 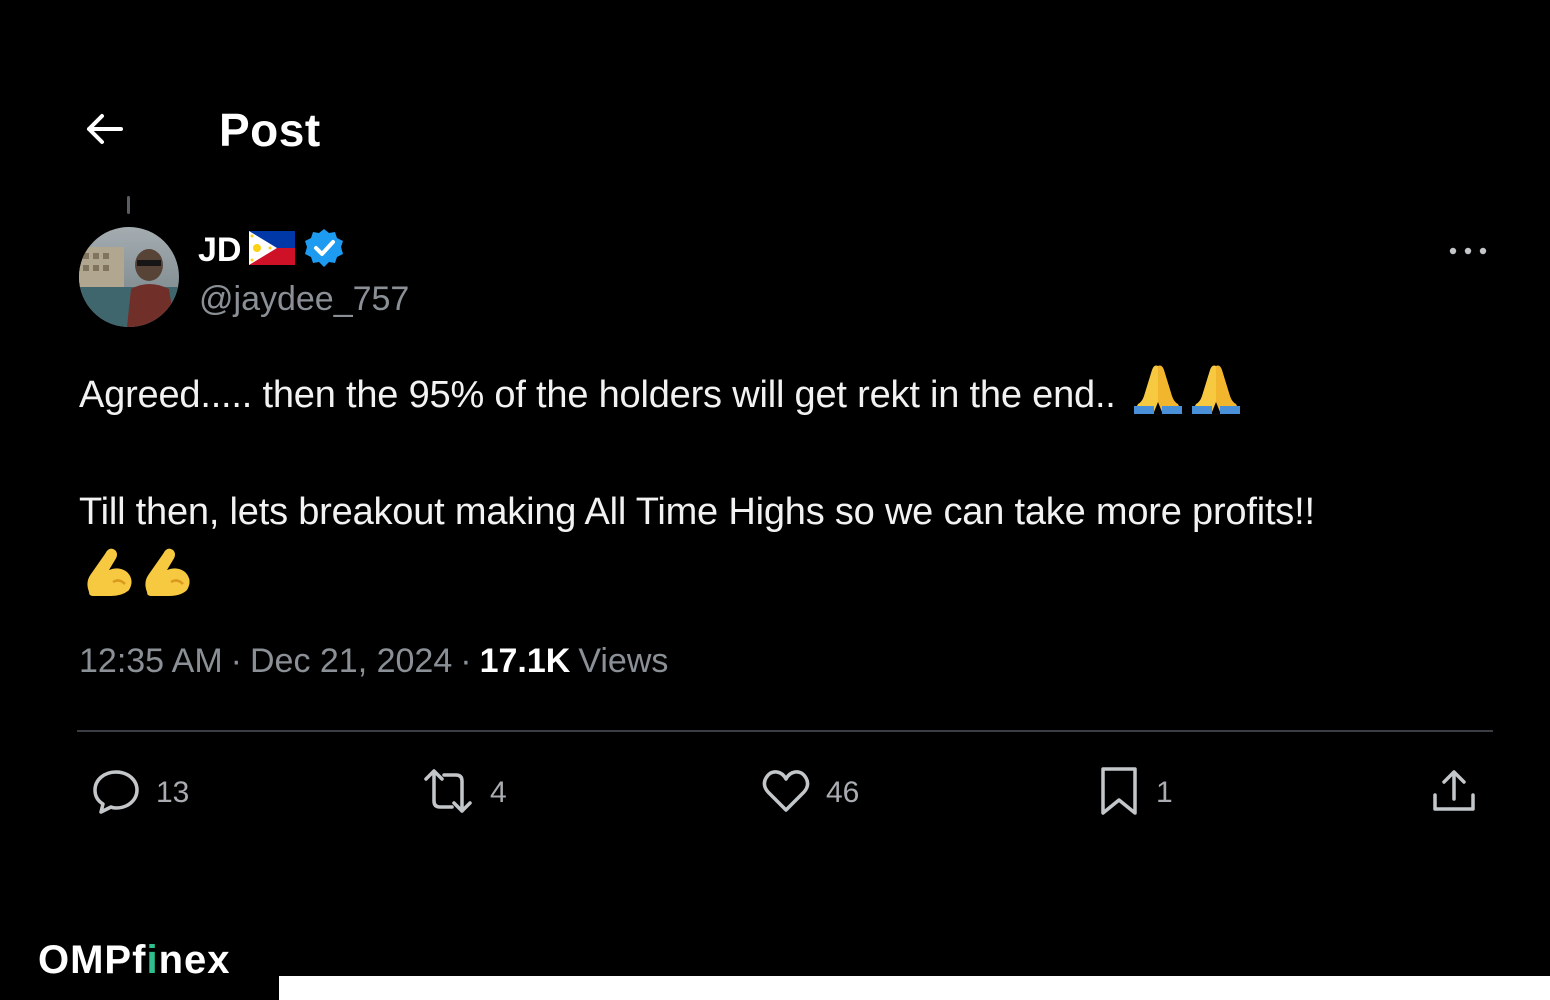 I want to click on thread-connector, so click(x=128, y=205).